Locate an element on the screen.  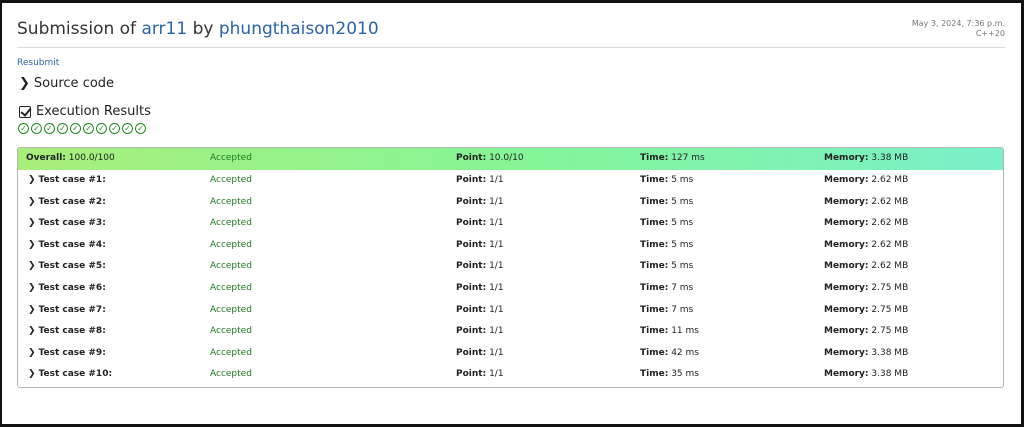
user-link: phungthaison2010 is located at coordinates (299, 29).